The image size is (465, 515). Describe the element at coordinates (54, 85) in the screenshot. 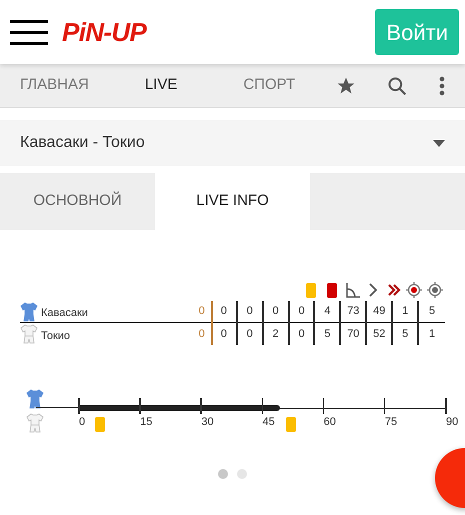

I see `nav-tab: ГЛАВНАЯ` at that location.